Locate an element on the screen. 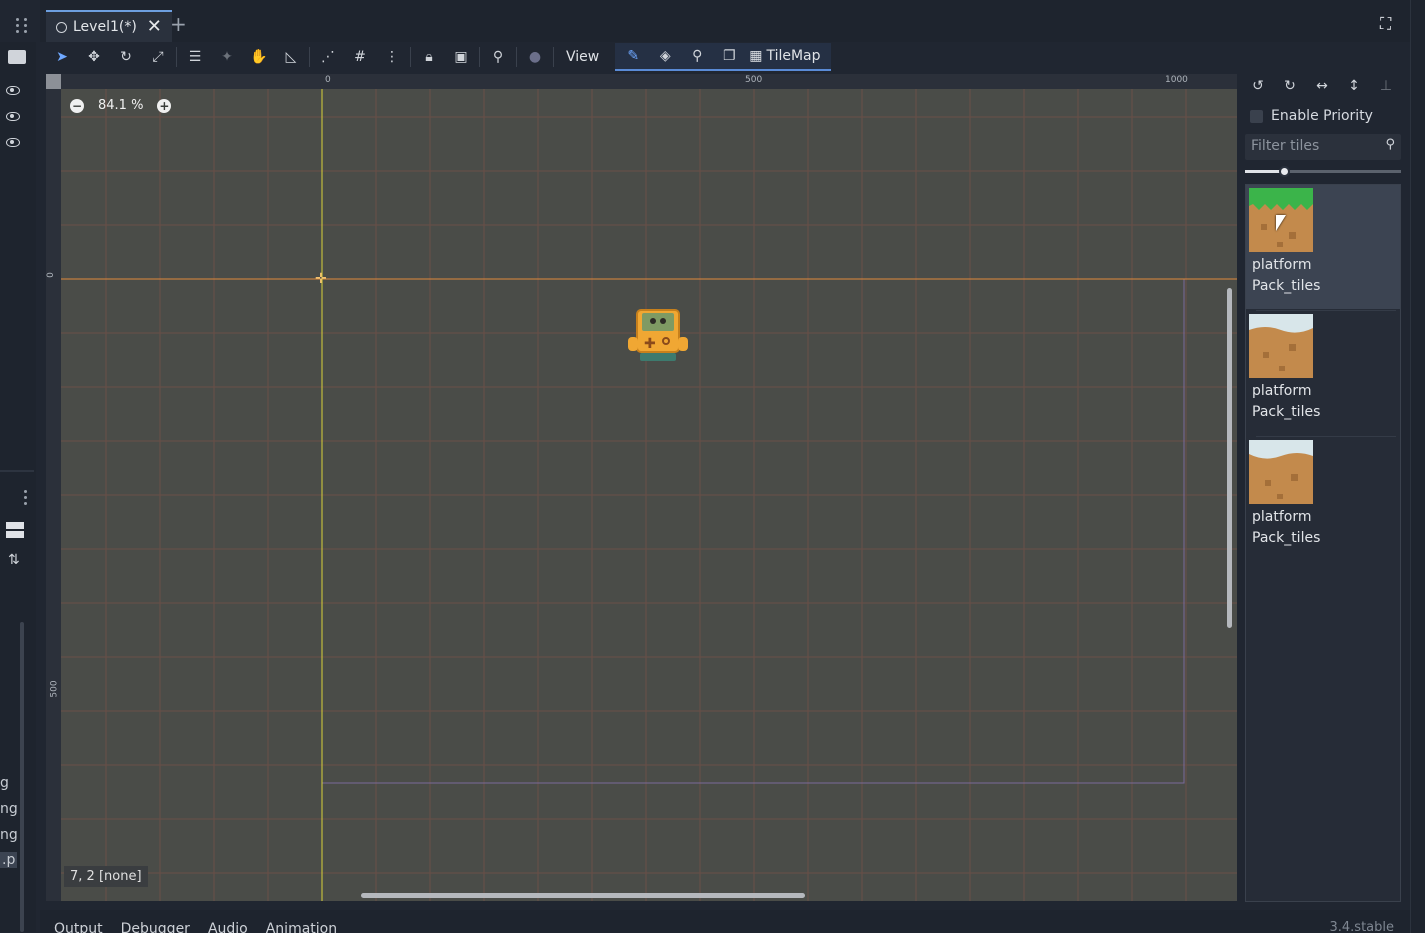 This screenshot has height=933, width=1425. copy-icon: ❐ is located at coordinates (729, 56).